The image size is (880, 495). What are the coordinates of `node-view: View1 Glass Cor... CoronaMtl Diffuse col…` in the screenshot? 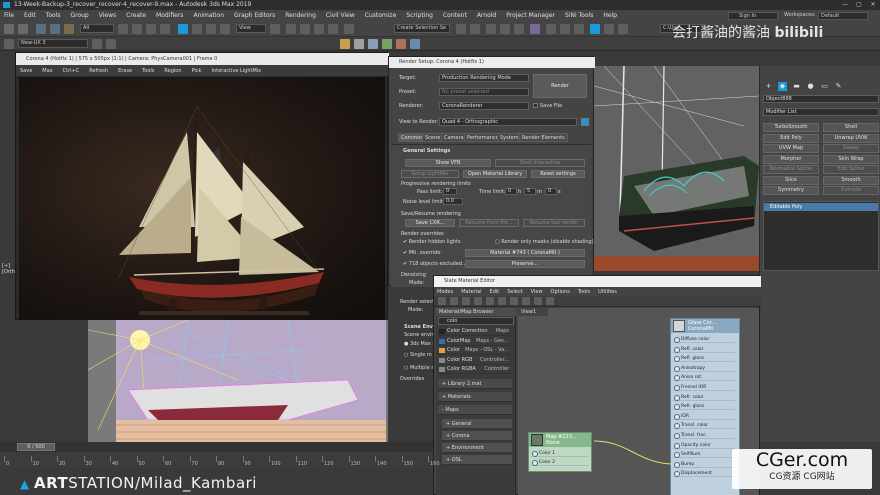 It's located at (638, 401).